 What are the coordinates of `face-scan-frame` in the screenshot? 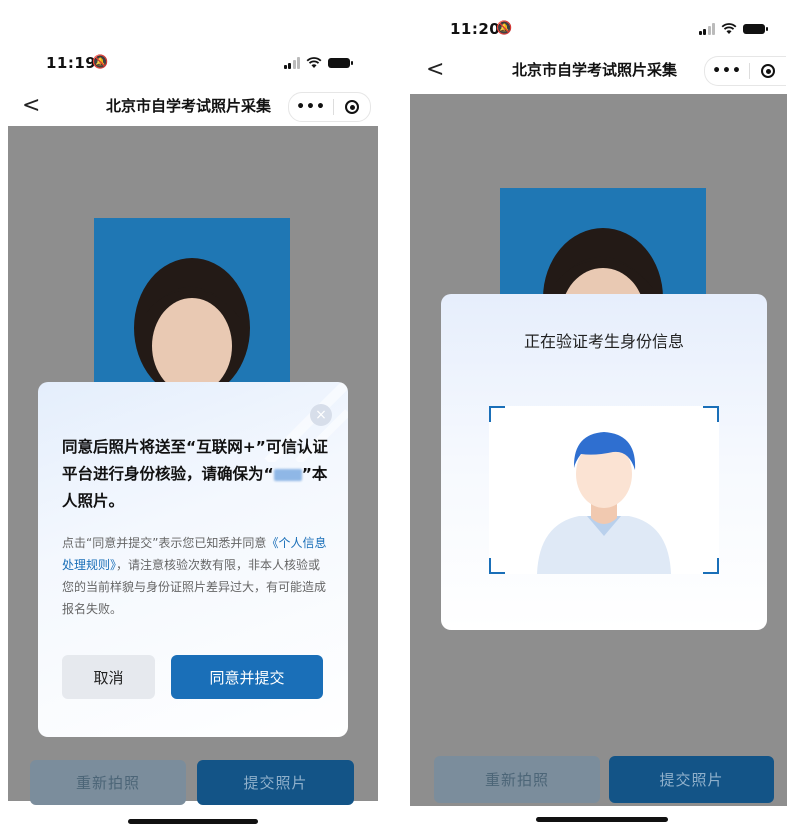 It's located at (604, 490).